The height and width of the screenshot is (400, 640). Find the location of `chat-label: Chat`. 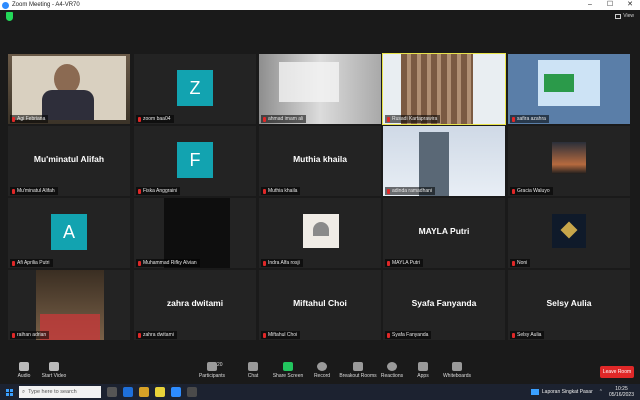

chat-label: Chat is located at coordinates (253, 376).